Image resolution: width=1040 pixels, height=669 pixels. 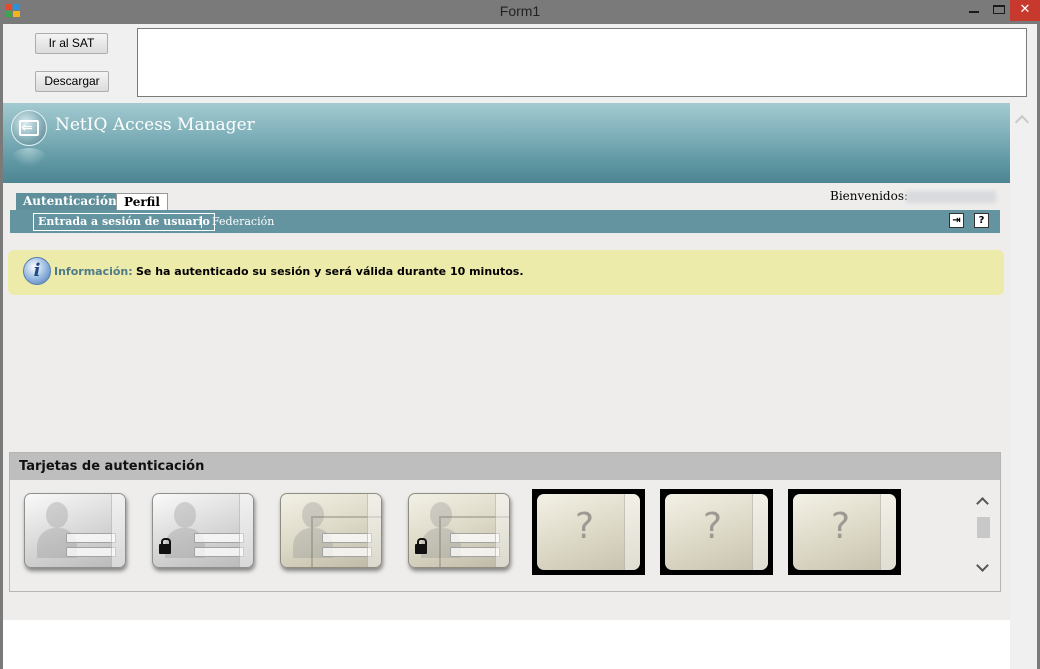 I want to click on info-label: Información:, so click(x=93, y=271).